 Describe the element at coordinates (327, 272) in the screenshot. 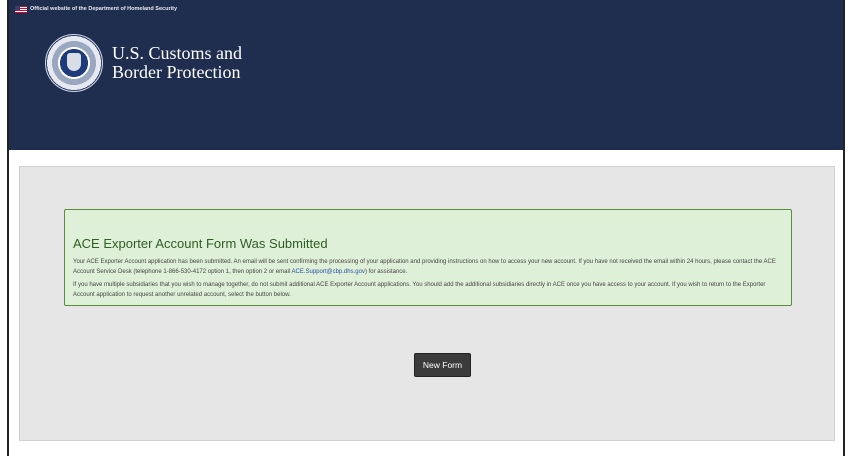

I see `support-email-link: ACE.Support@cbp.dhs.gov` at that location.